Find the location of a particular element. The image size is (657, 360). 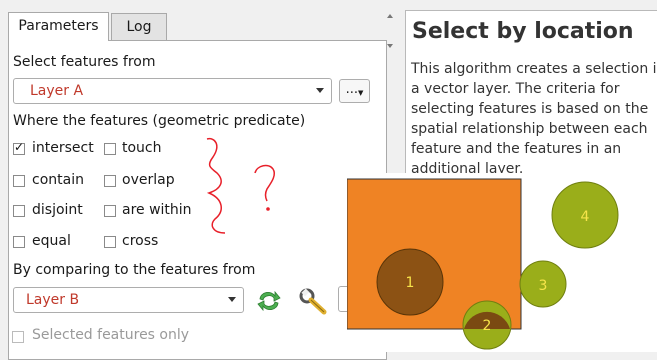

checkbox-intersect: ✓ is located at coordinates (19, 147).